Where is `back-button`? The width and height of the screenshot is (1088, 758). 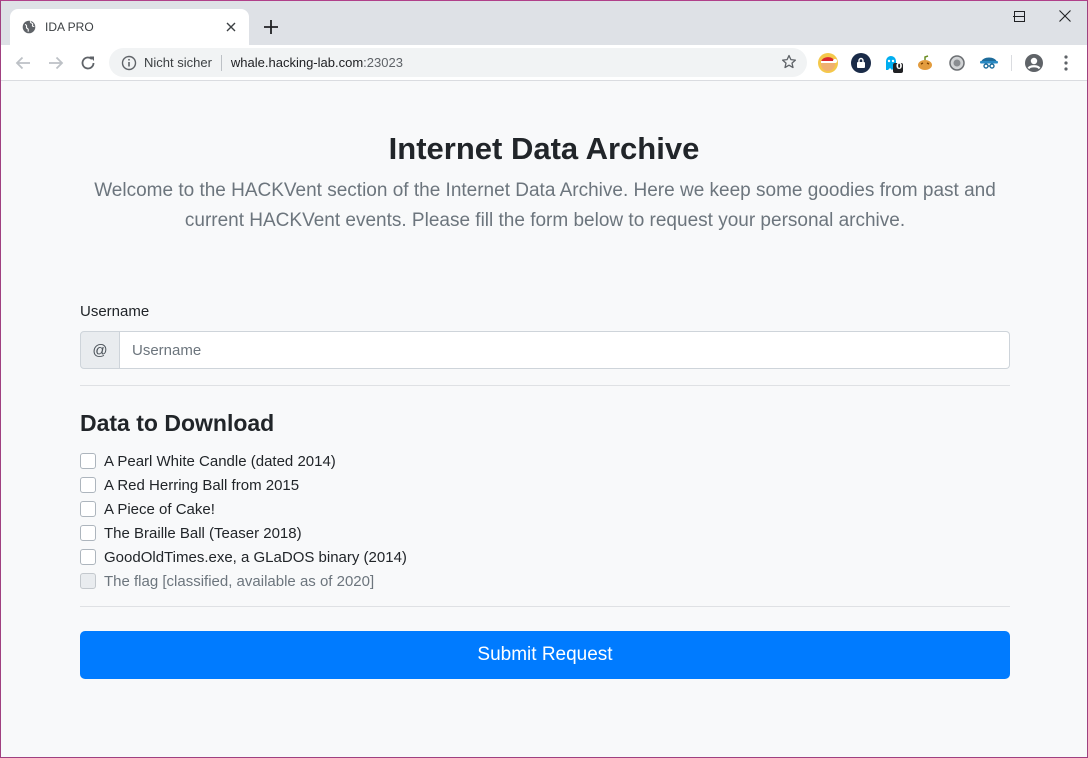
back-button is located at coordinates (23, 63).